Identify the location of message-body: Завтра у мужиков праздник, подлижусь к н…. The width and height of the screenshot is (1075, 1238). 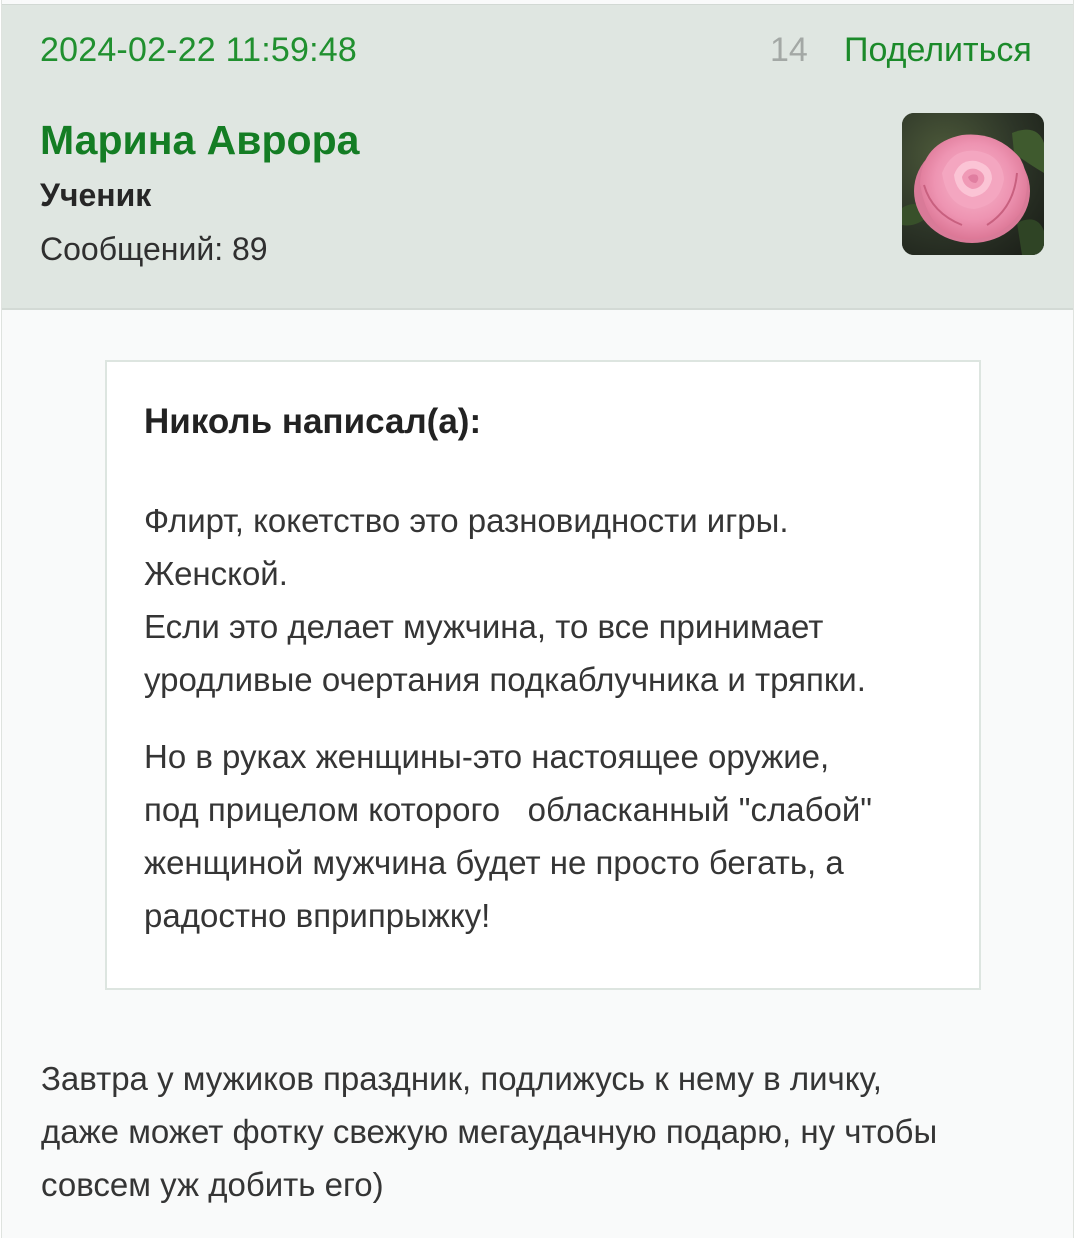
(541, 1131).